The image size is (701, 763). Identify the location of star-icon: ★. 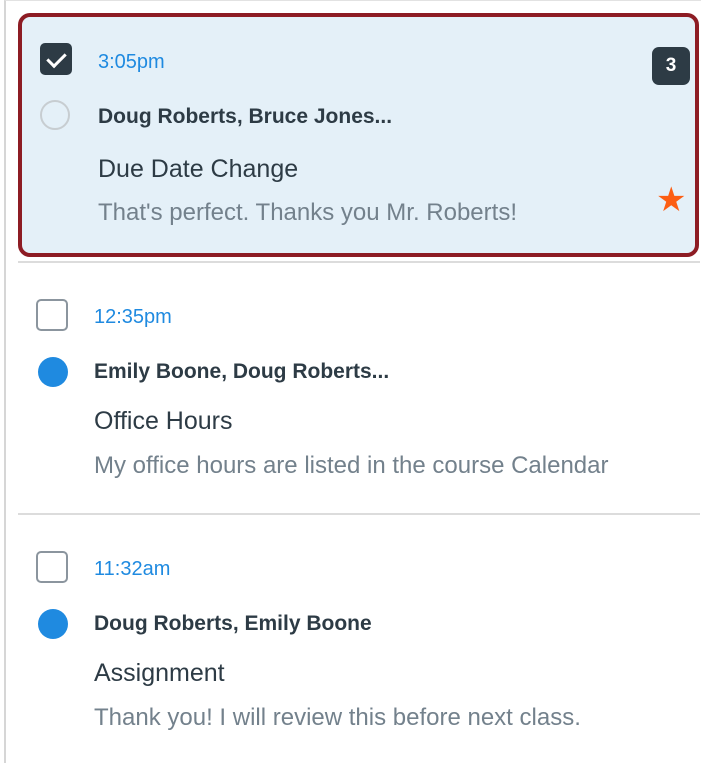
(671, 200).